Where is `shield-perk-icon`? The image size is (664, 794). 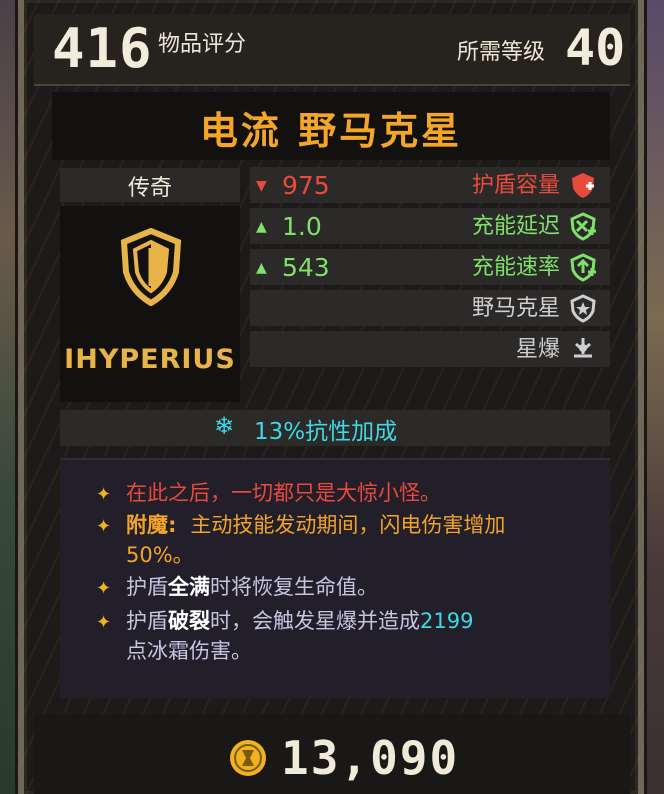
shield-perk-icon is located at coordinates (583, 308).